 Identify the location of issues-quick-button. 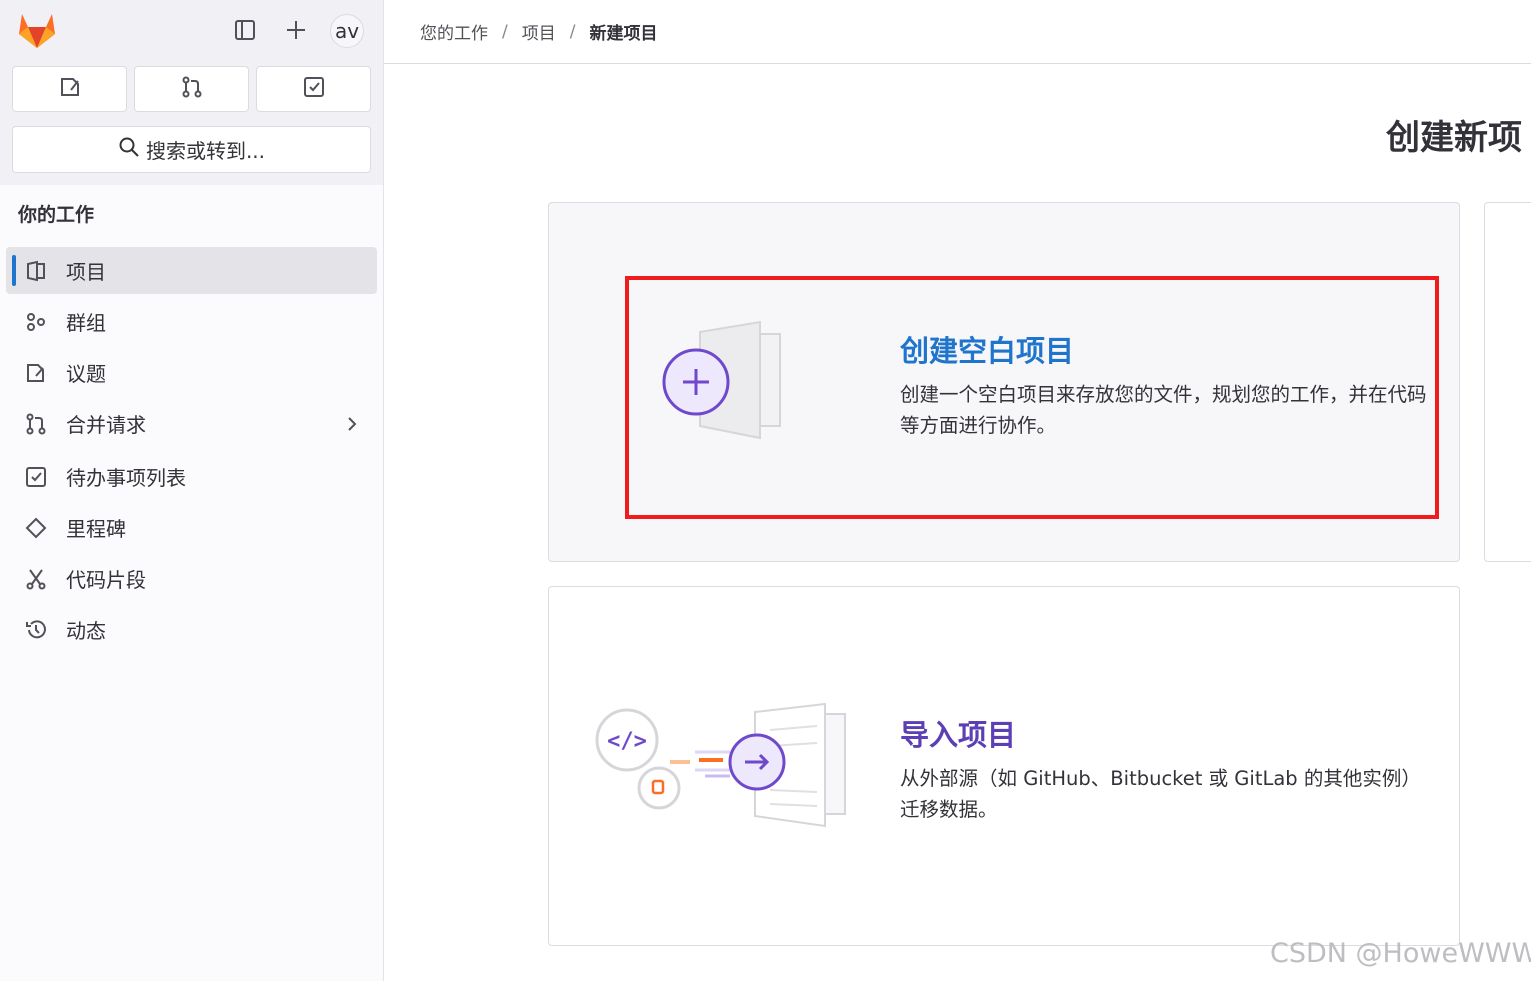
(69, 89).